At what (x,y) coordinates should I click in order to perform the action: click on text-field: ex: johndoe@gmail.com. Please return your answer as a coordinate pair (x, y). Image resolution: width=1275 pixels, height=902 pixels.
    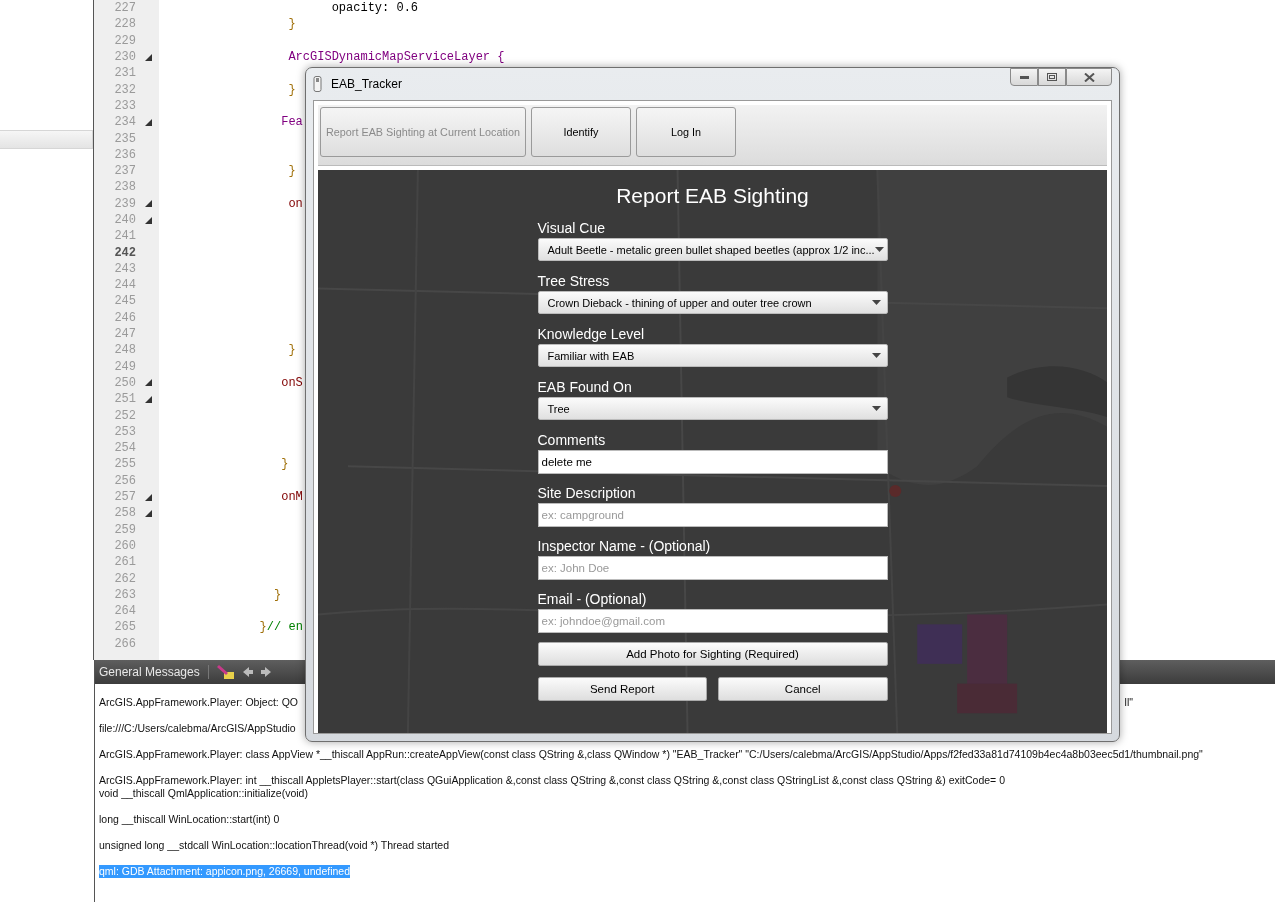
    Looking at the image, I should click on (712, 621).